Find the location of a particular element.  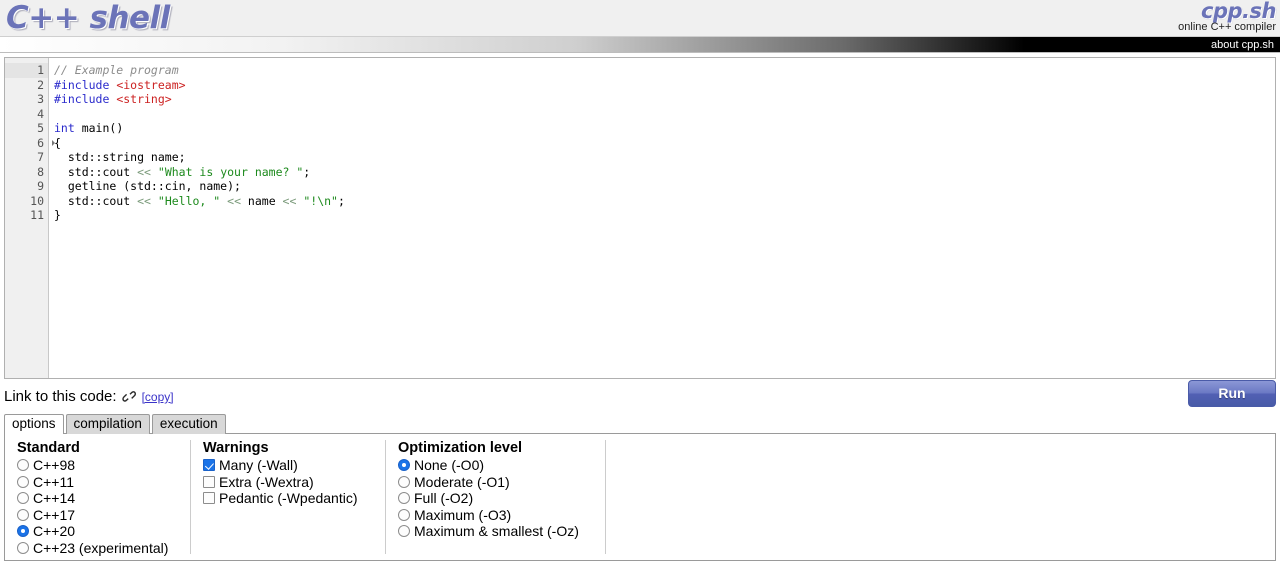

brand-block: cpp.sh online C++ compiler is located at coordinates (1227, 16).